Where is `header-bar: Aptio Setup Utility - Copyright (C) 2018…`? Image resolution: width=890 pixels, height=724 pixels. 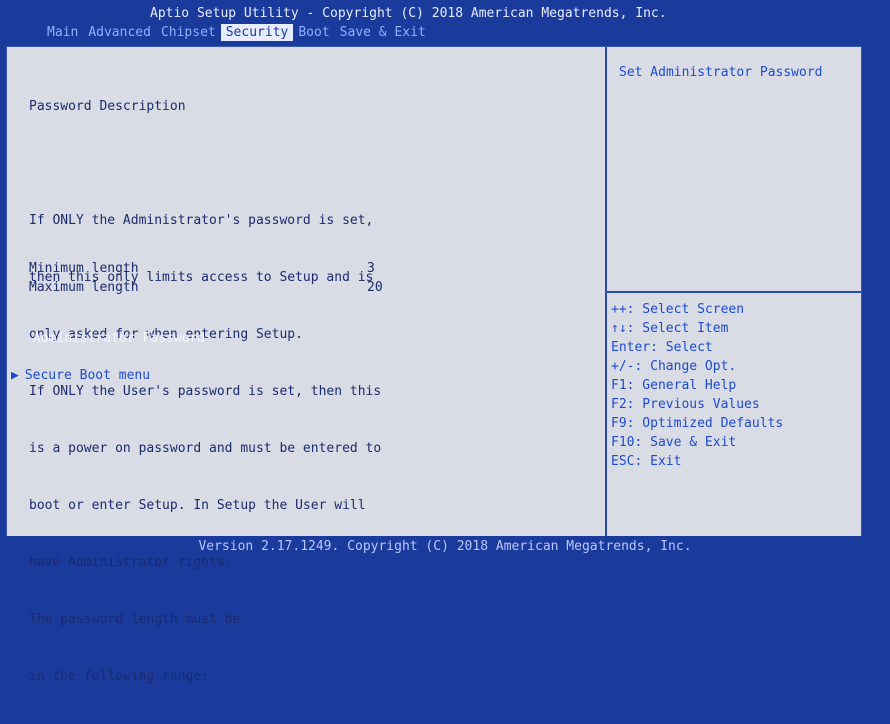 header-bar: Aptio Setup Utility - Copyright (C) 2018… is located at coordinates (445, 23).